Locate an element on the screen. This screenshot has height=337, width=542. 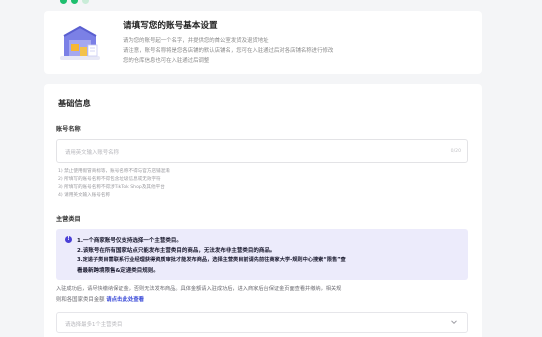
view-rules-link: 请点击此处查看 is located at coordinates (125, 300).